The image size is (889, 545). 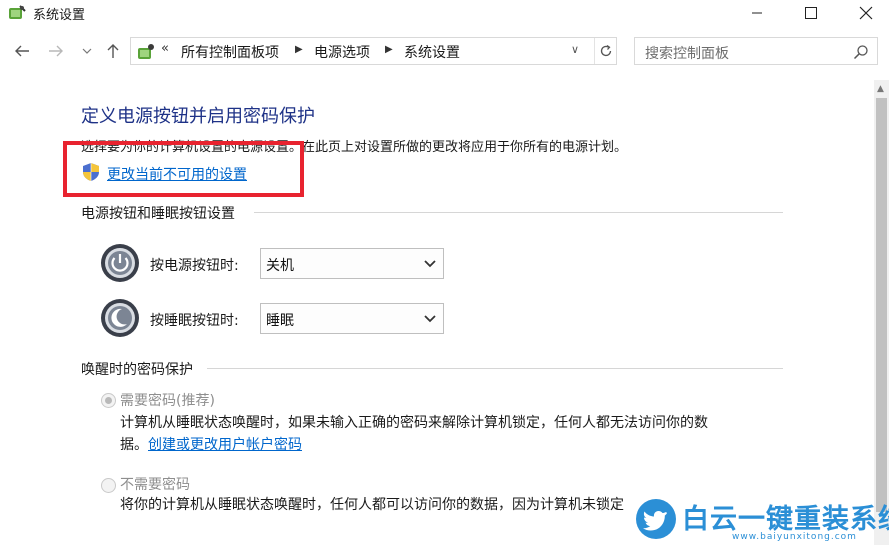 I want to click on page-title: 定义电源按钮并启用密码保护, so click(x=198, y=116).